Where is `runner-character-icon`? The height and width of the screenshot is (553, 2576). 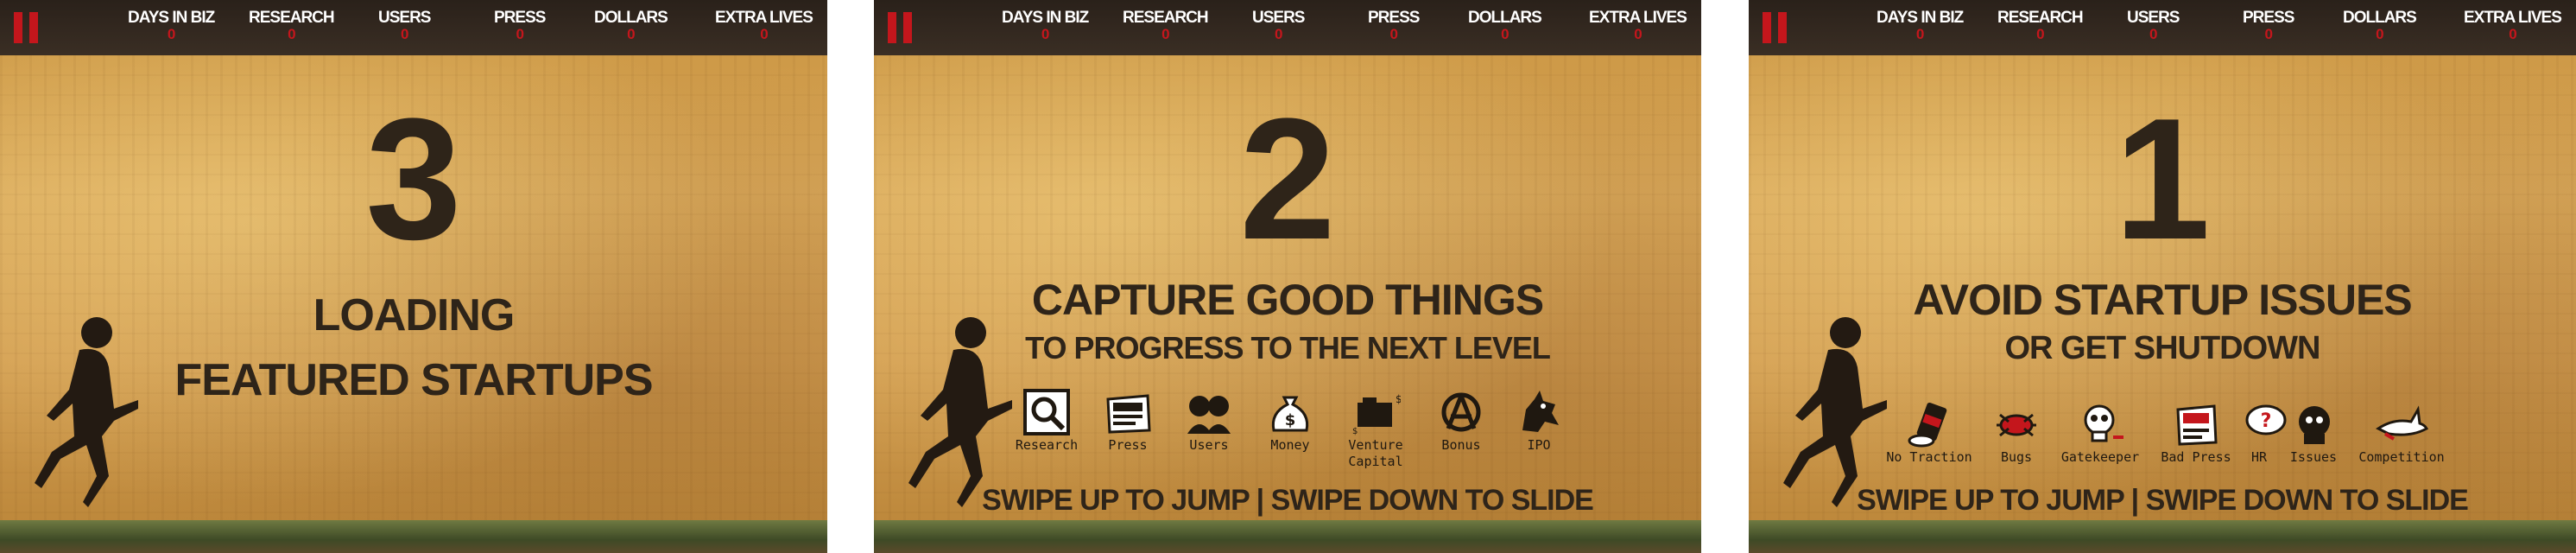
runner-character-icon is located at coordinates (86, 412).